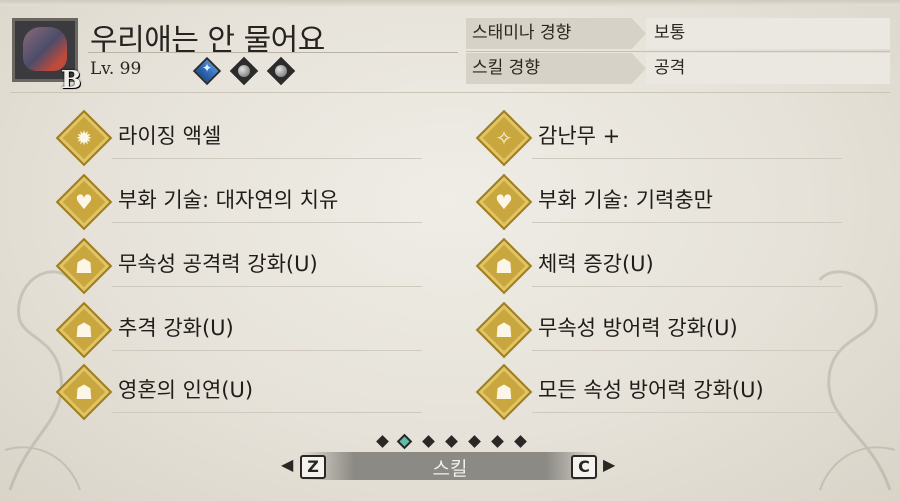 The image size is (900, 501). What do you see at coordinates (556, 68) in the screenshot?
I see `tendency-key: 스킬 경향` at bounding box center [556, 68].